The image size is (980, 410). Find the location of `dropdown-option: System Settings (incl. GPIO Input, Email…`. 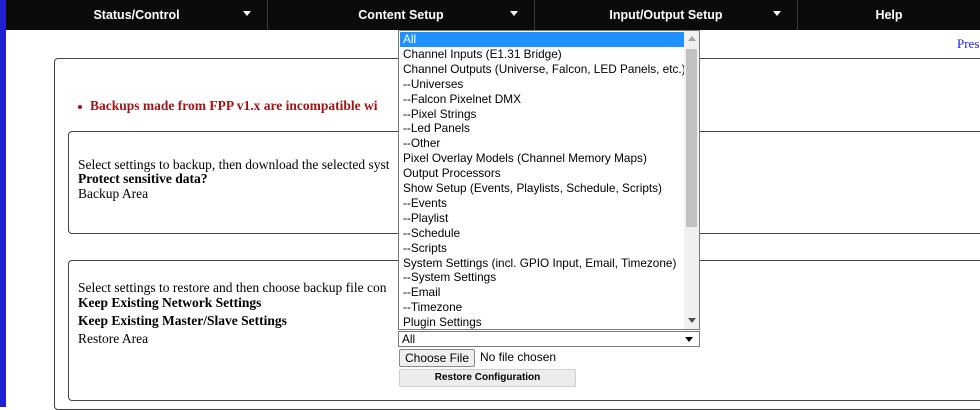

dropdown-option: System Settings (incl. GPIO Input, Email… is located at coordinates (543, 263).